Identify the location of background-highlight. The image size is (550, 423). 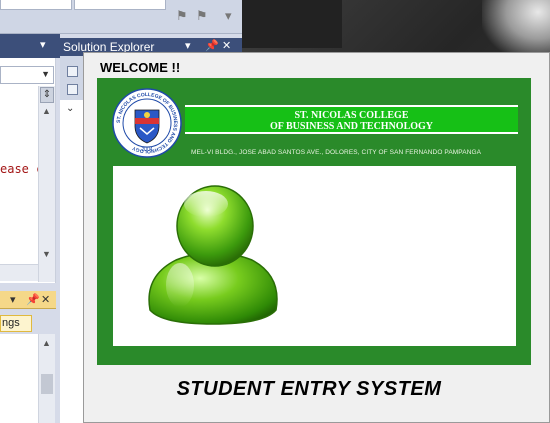
(516, 30).